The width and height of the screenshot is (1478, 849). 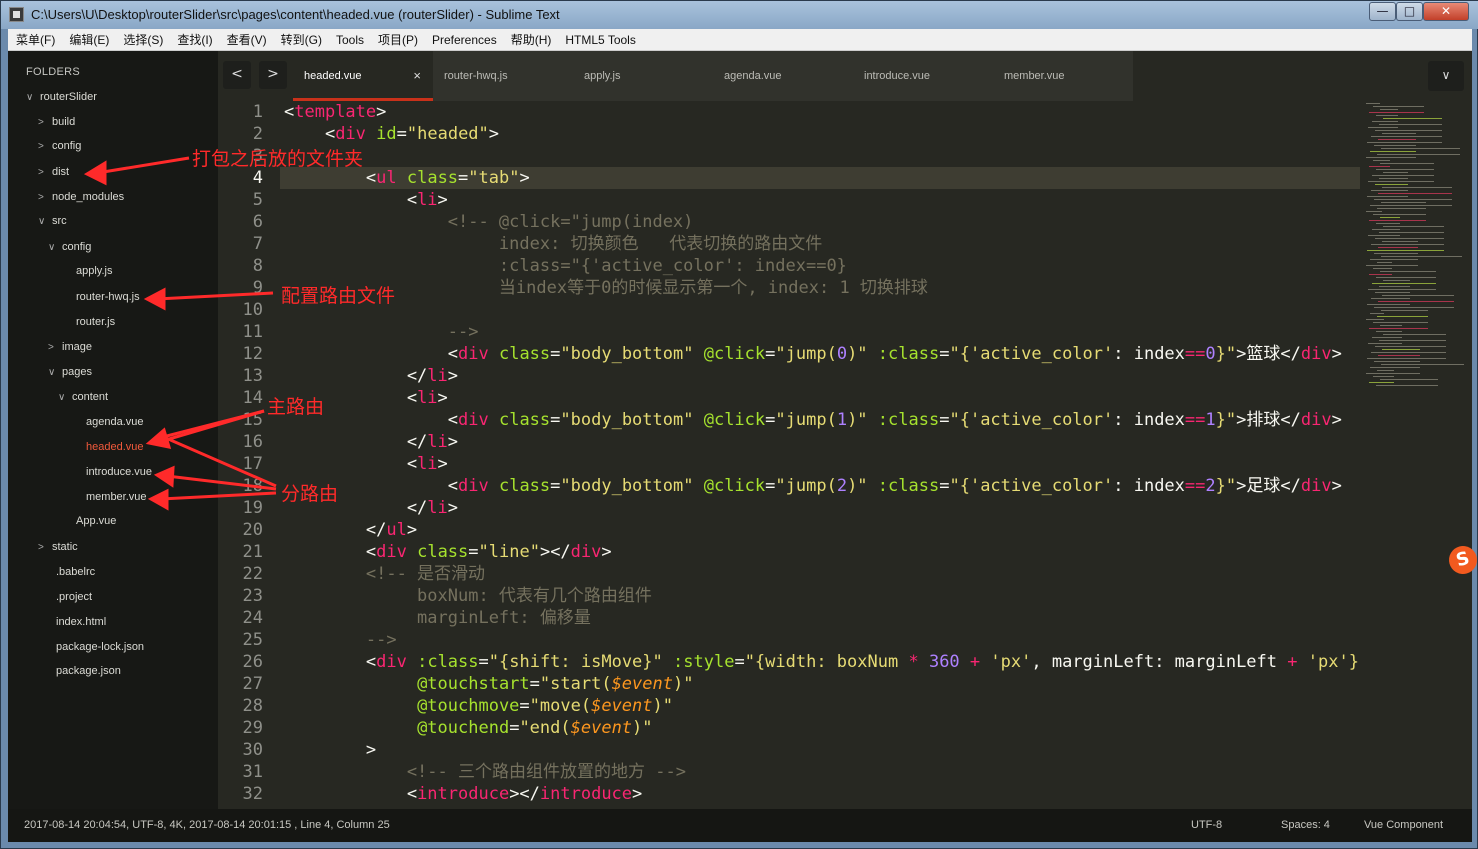 What do you see at coordinates (53, 172) in the screenshot?
I see `tree-item-dist: > dist` at bounding box center [53, 172].